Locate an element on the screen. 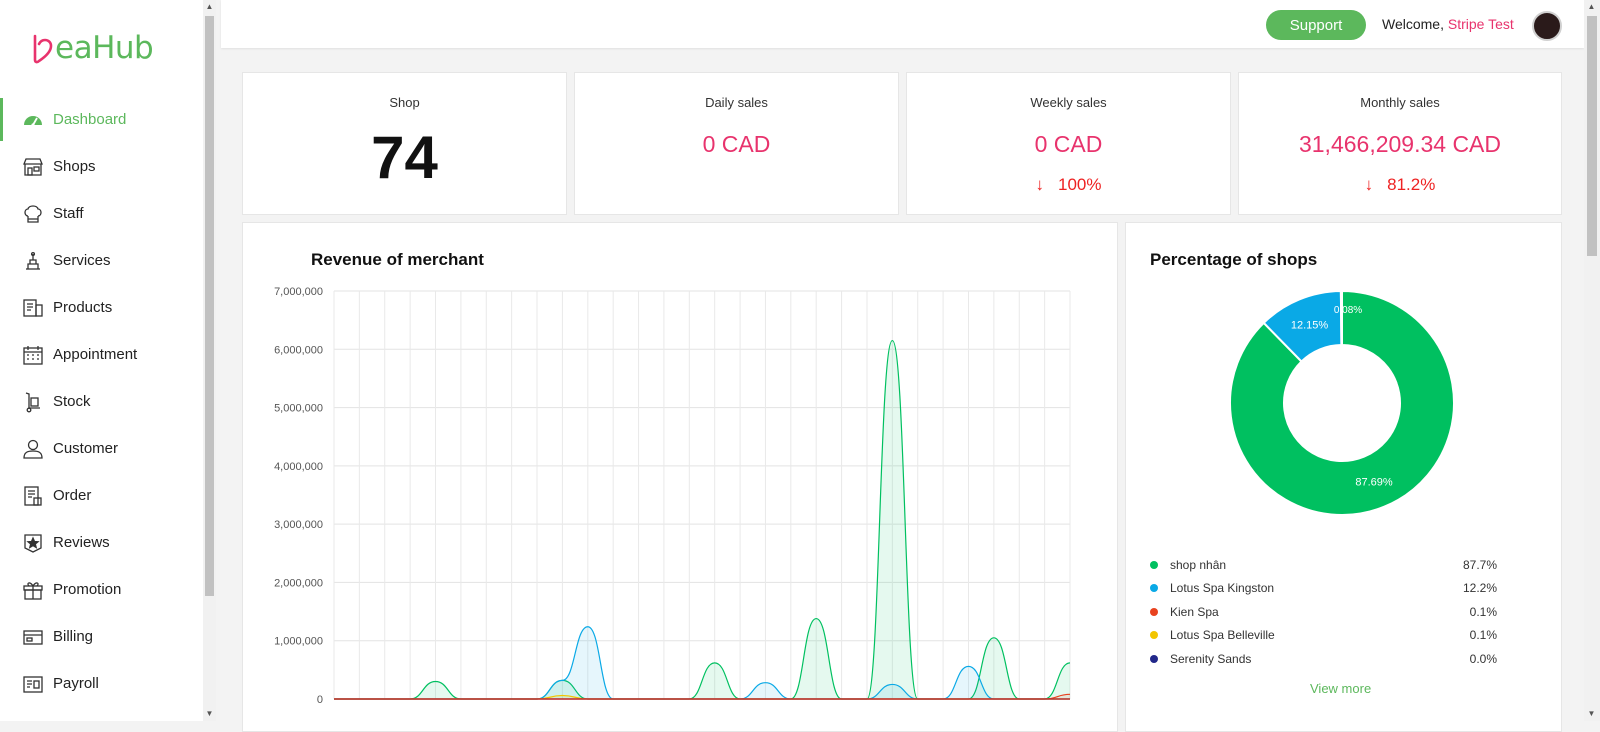 The width and height of the screenshot is (1600, 732). sidebar-item-label: Appointment is located at coordinates (95, 354).